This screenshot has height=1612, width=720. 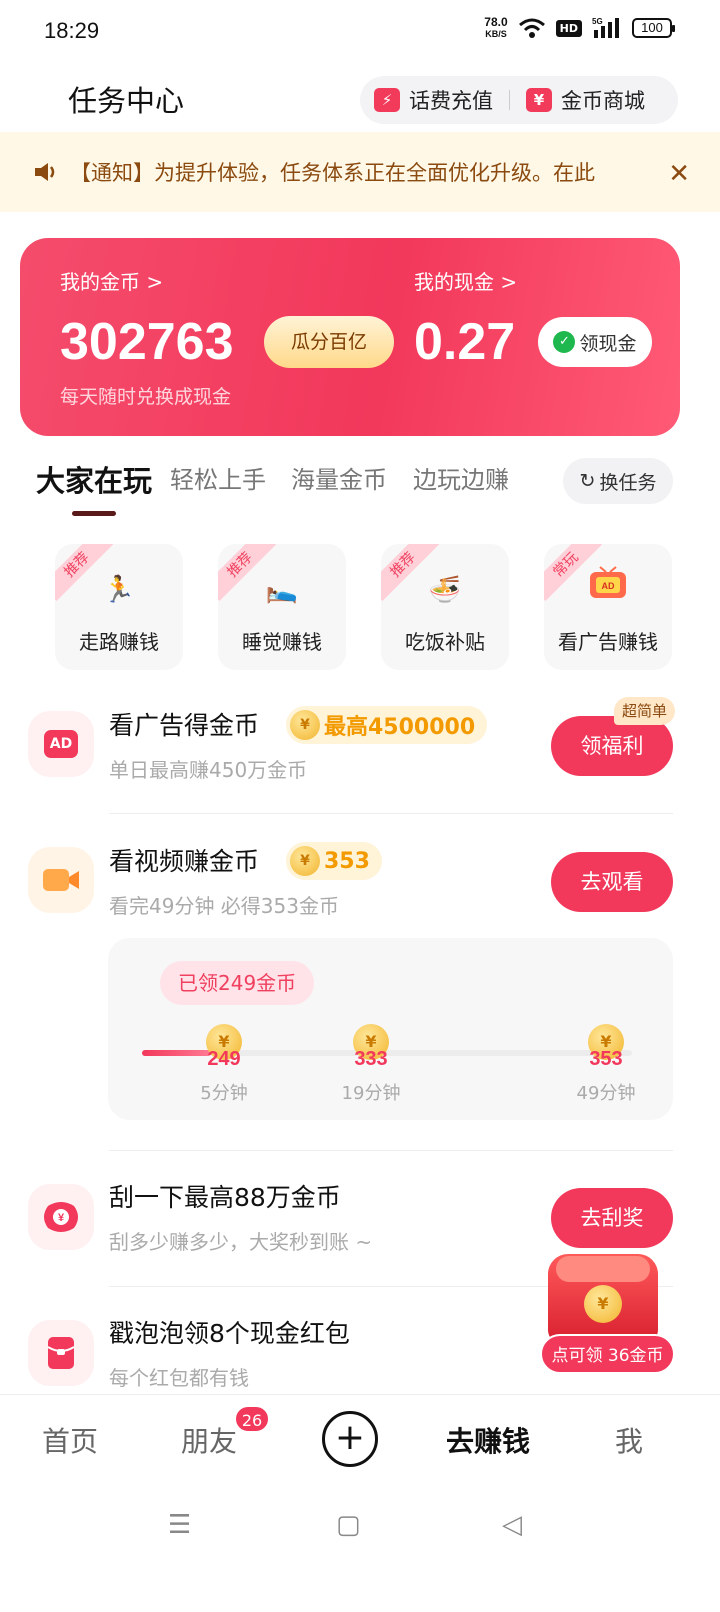 What do you see at coordinates (451, 101) in the screenshot?
I see `recharge-label: 话费充值` at bounding box center [451, 101].